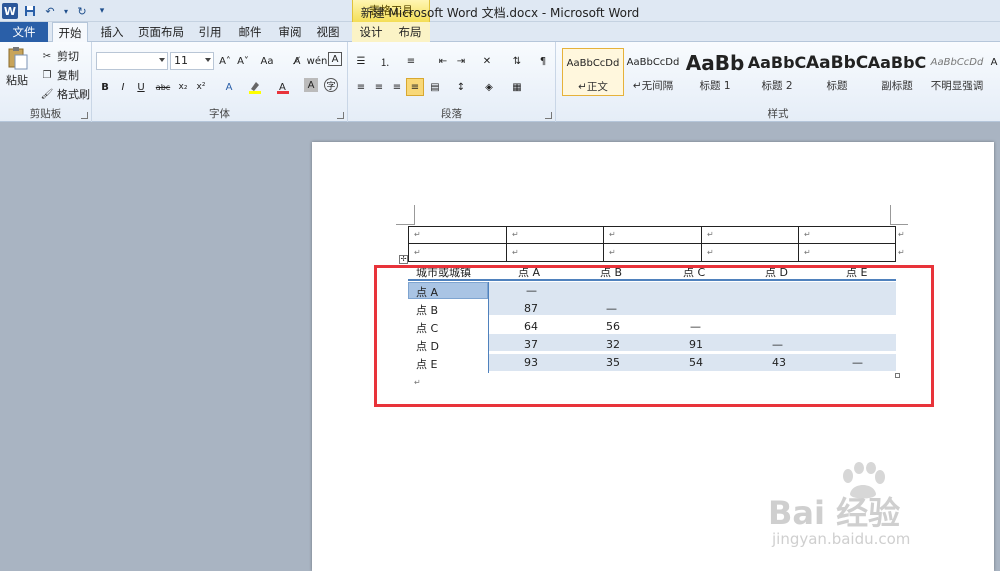 This screenshot has height=571, width=1000. I want to click on table-move-handle-icon: ✢, so click(403, 259).